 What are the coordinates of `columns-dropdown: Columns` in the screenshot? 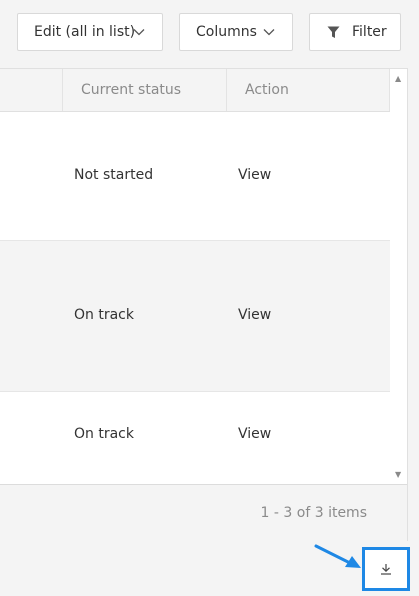 It's located at (236, 32).